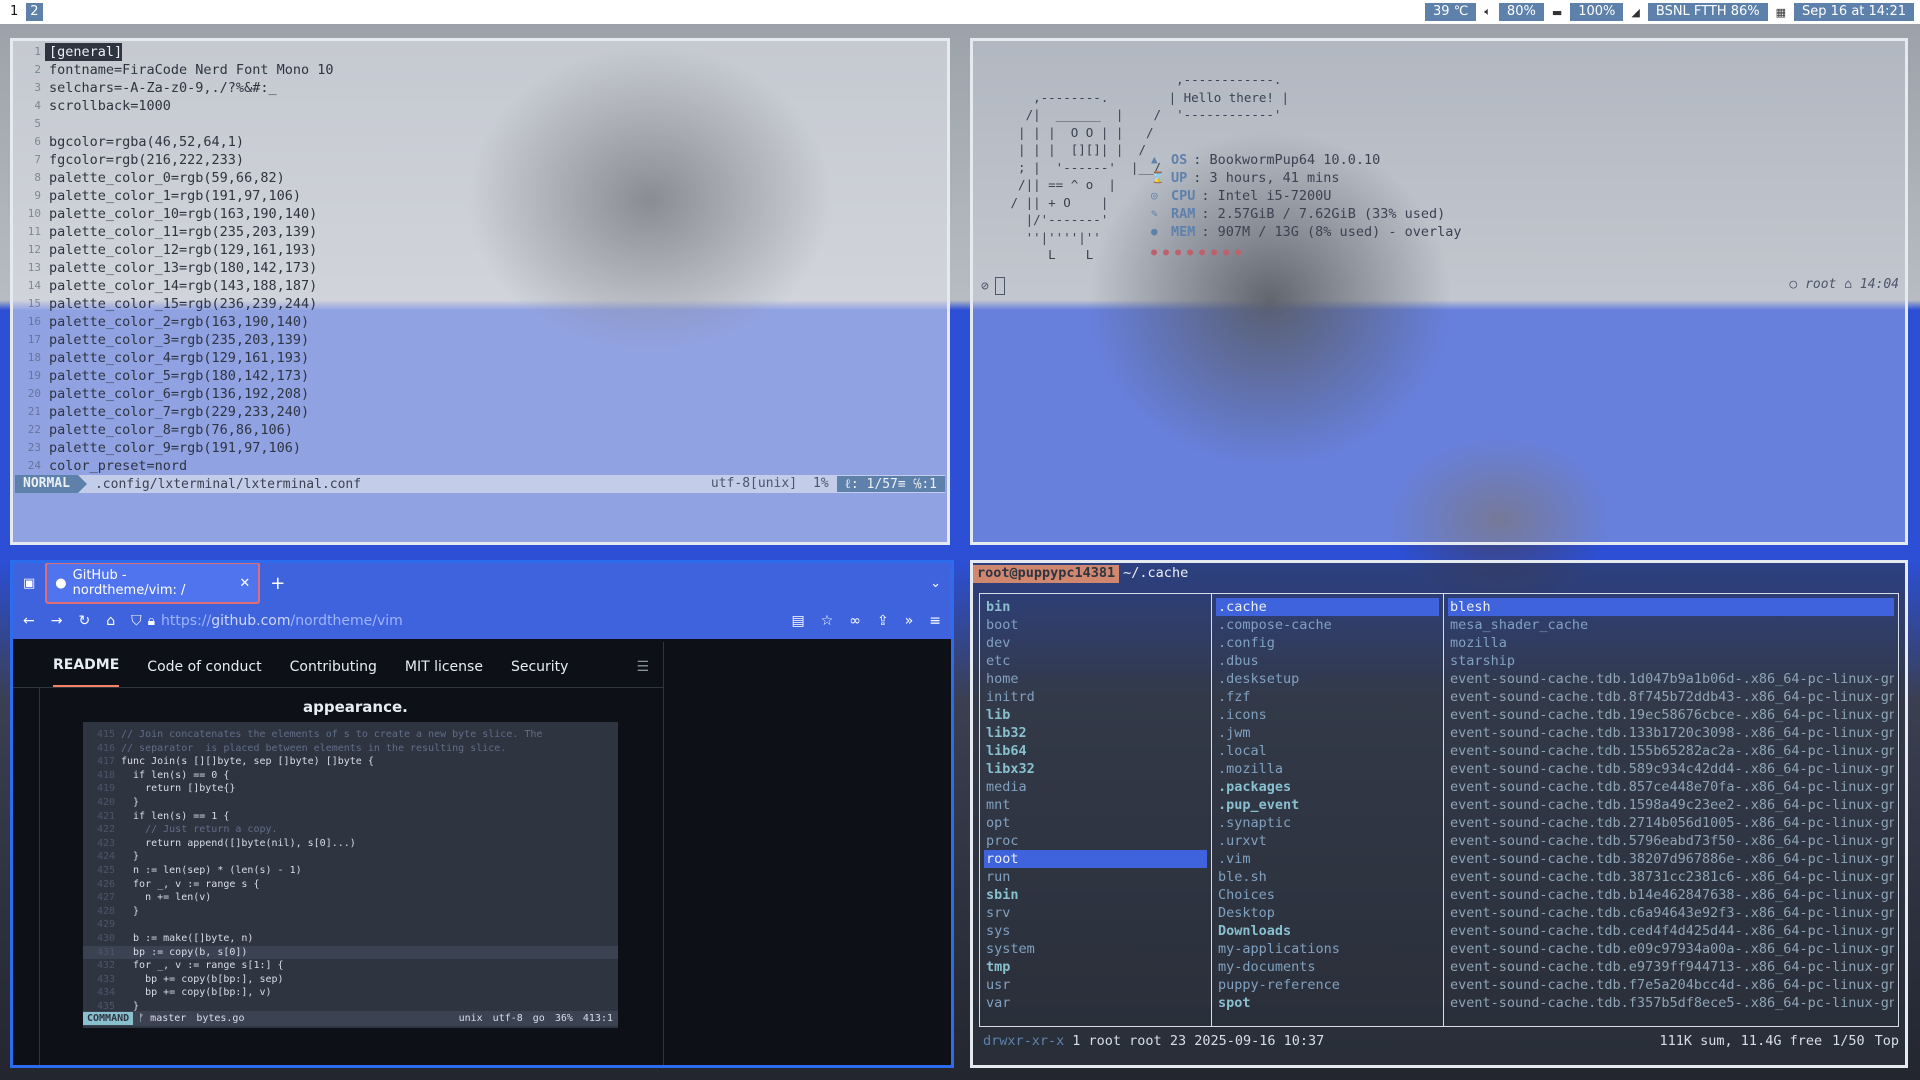 This screenshot has width=1920, height=1080. I want to click on ranger-entry: .vim, so click(1327, 859).